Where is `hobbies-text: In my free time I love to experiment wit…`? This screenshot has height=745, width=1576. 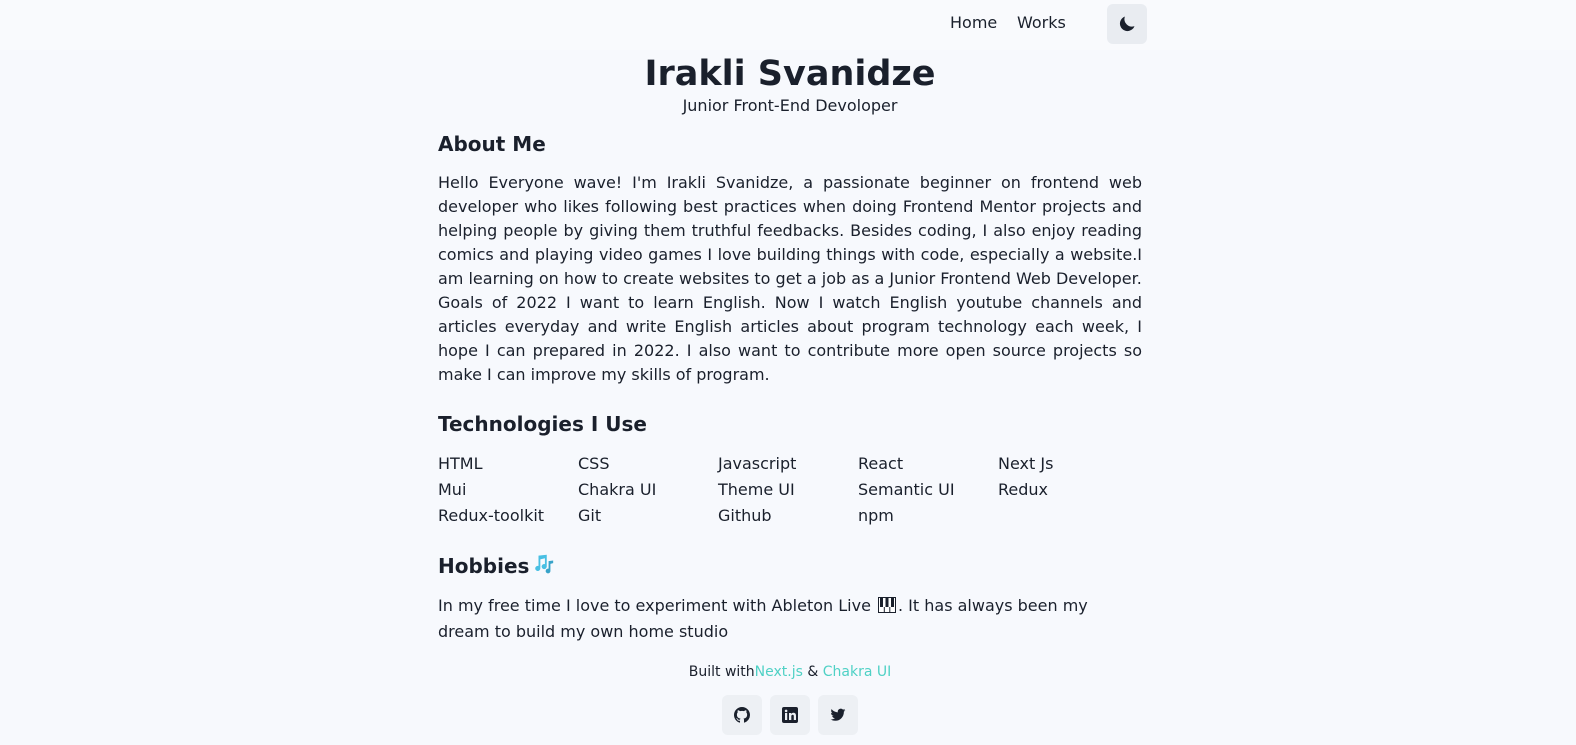
hobbies-text: In my free time I love to experiment wit… is located at coordinates (790, 619).